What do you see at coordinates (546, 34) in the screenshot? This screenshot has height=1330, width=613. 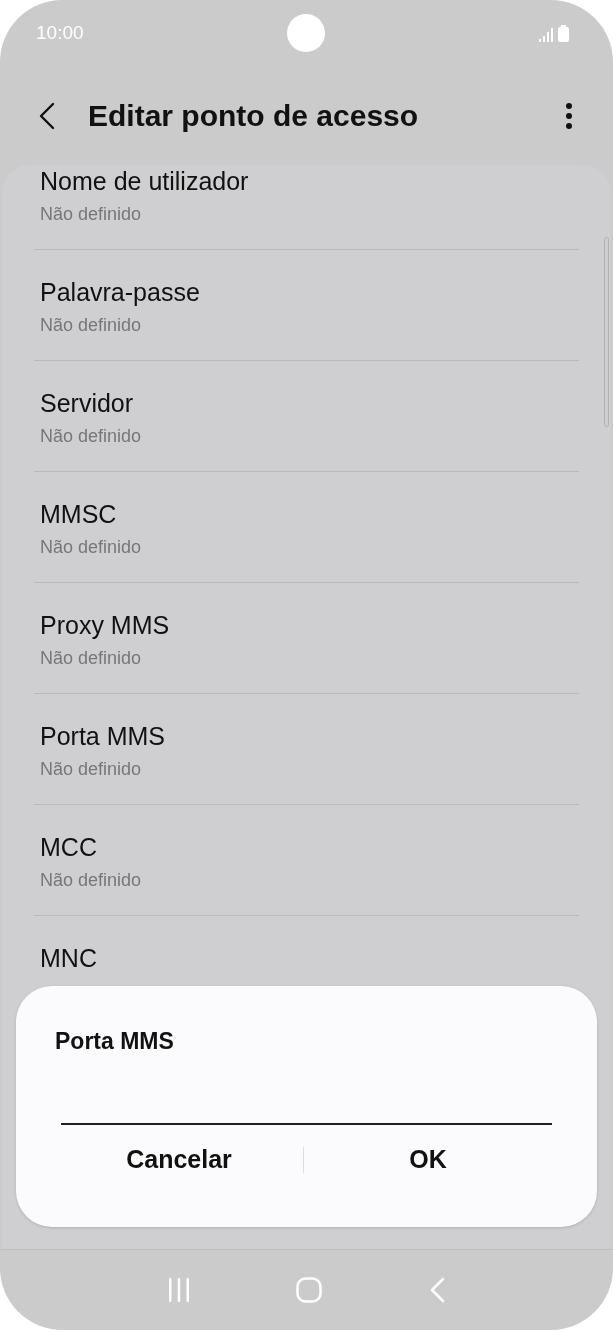 I see `signal-icon` at bounding box center [546, 34].